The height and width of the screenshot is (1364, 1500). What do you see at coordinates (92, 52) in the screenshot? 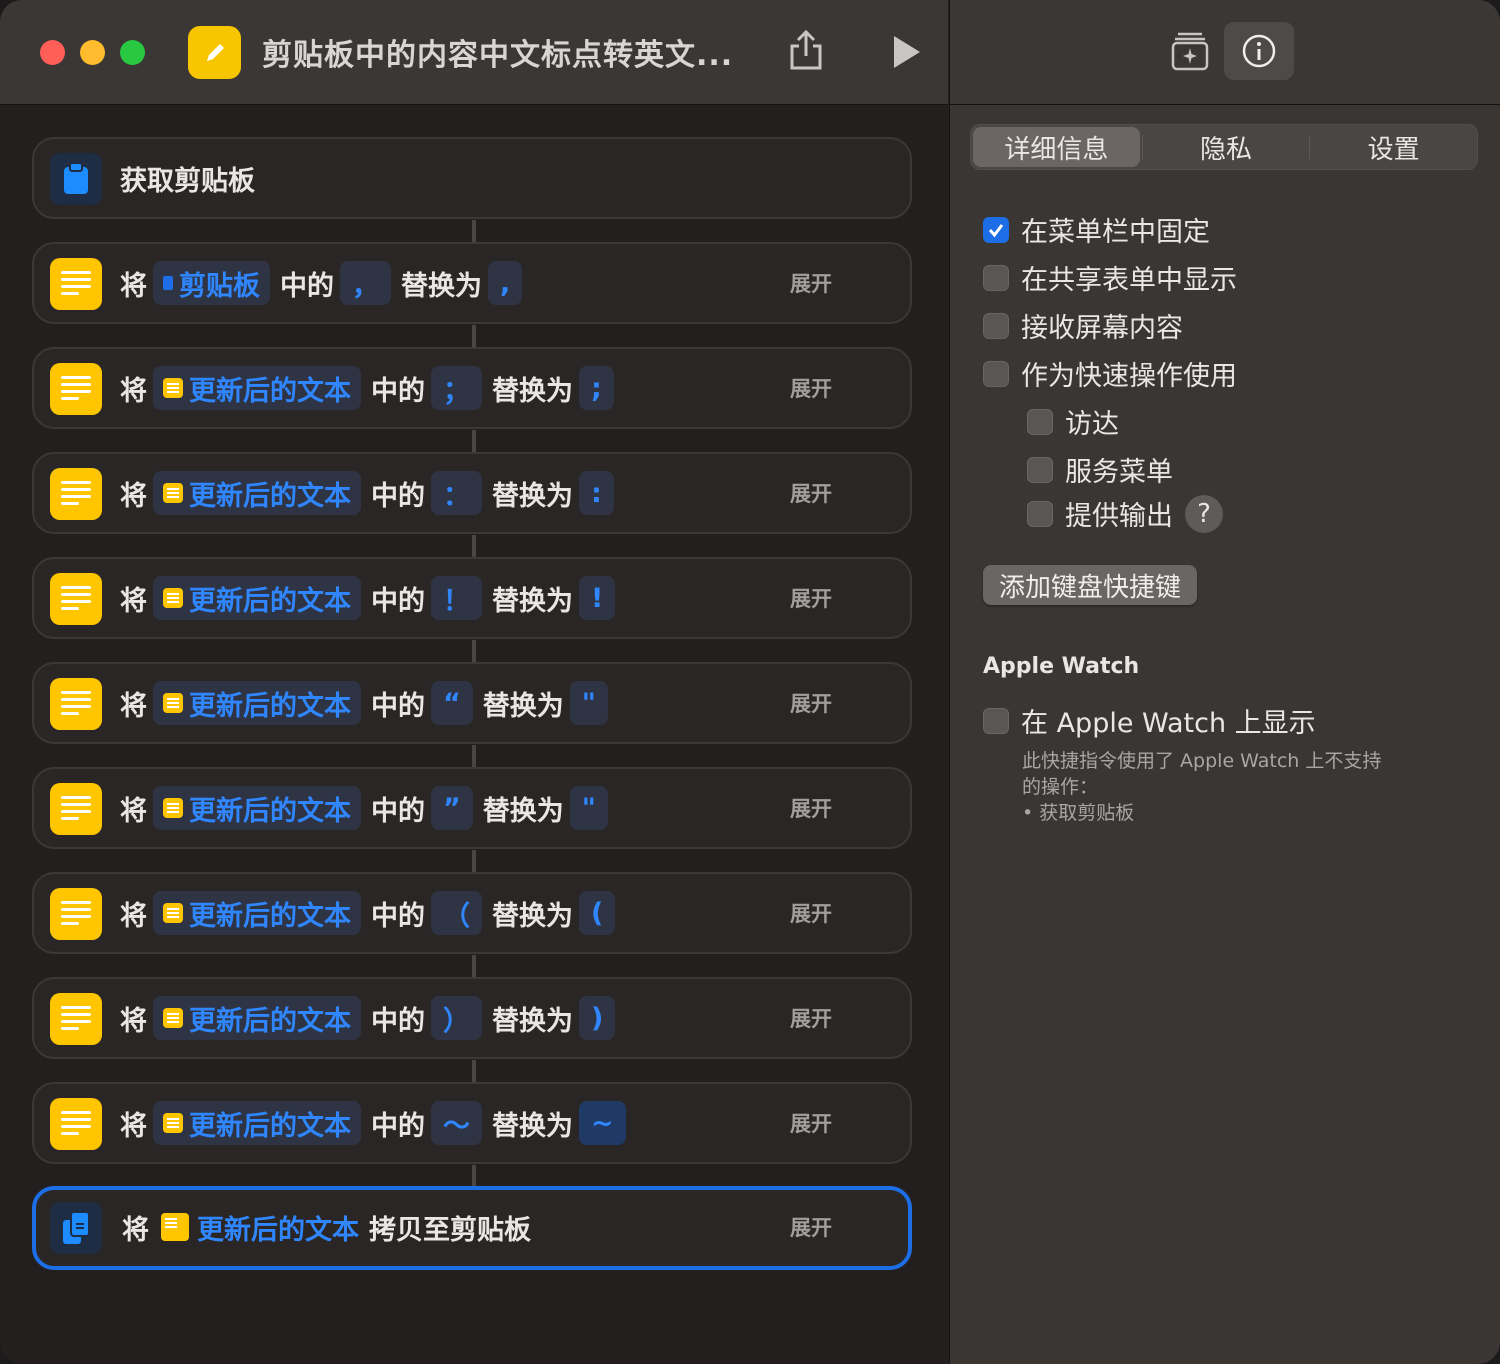
I see `minimize-window-button` at bounding box center [92, 52].